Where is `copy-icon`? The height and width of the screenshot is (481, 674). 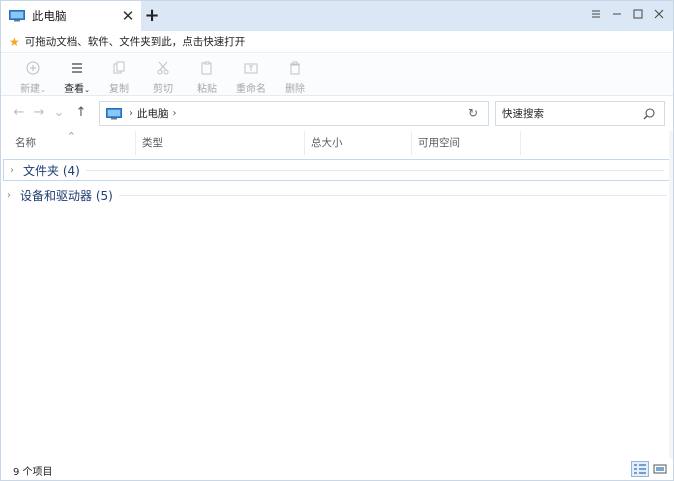 copy-icon is located at coordinates (119, 70).